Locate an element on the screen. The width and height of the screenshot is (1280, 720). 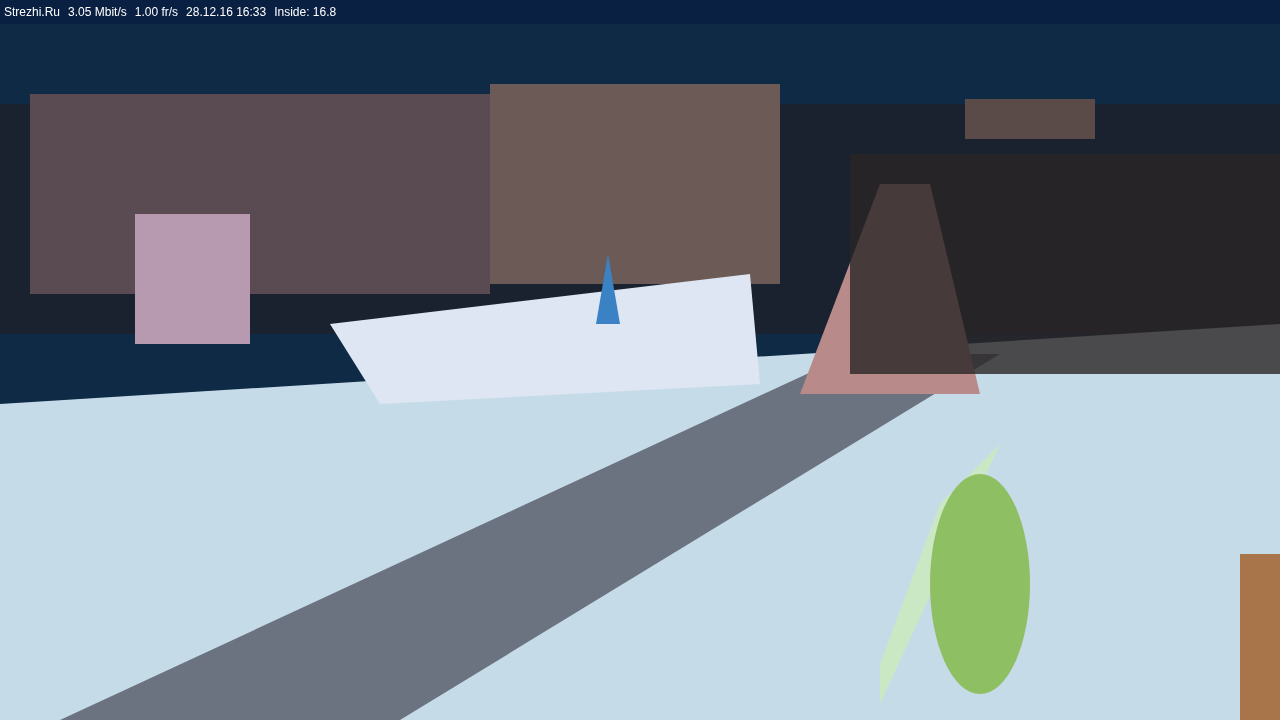
status-text: Strezhi.Ru is located at coordinates (32, 12).